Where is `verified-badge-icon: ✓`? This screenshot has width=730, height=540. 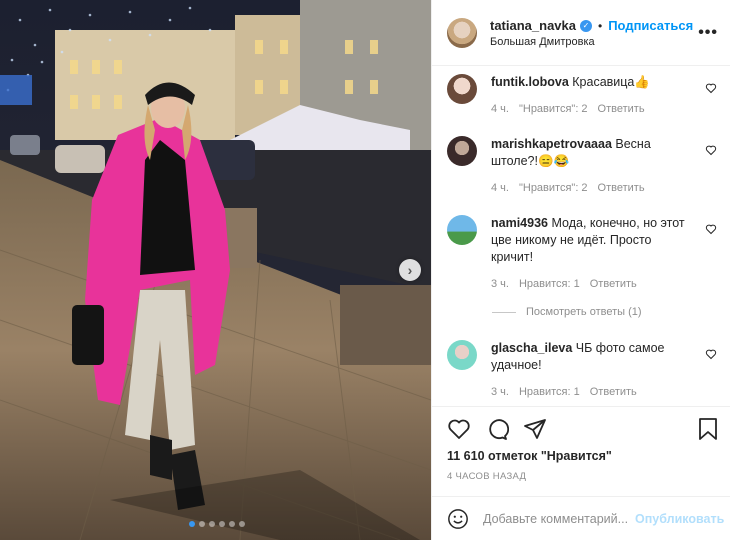
verified-badge-icon: ✓ is located at coordinates (586, 25).